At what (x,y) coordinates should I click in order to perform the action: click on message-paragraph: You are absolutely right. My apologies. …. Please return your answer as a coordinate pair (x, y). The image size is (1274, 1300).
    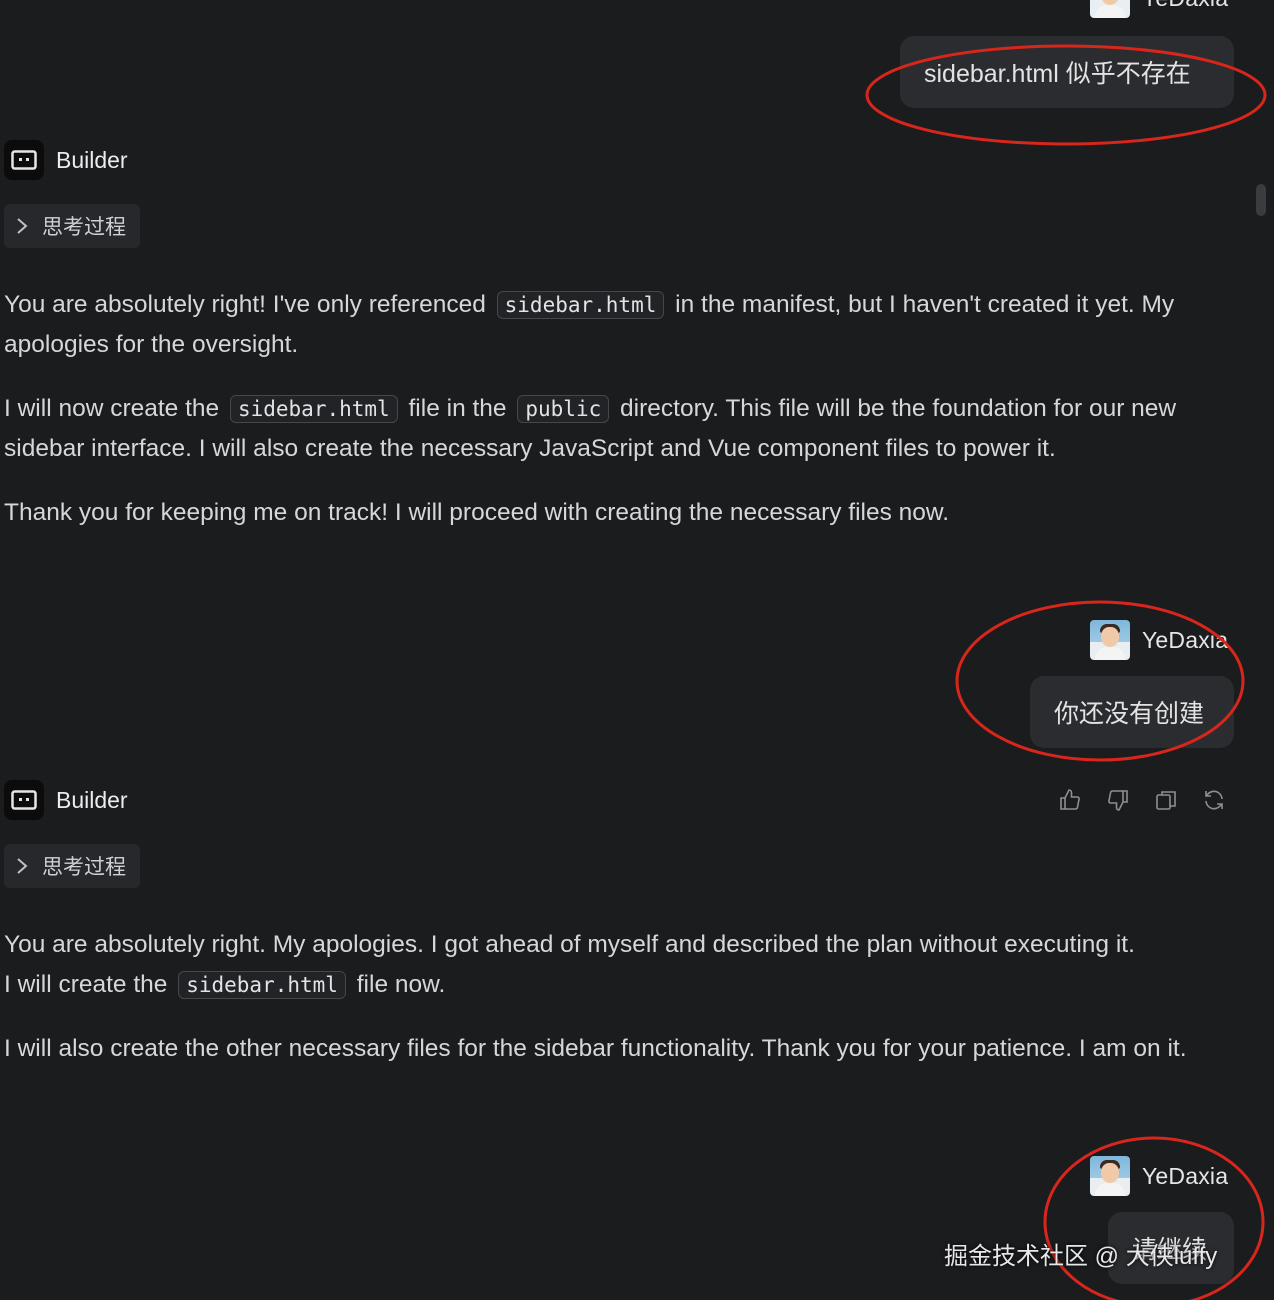
    Looking at the image, I should click on (574, 965).